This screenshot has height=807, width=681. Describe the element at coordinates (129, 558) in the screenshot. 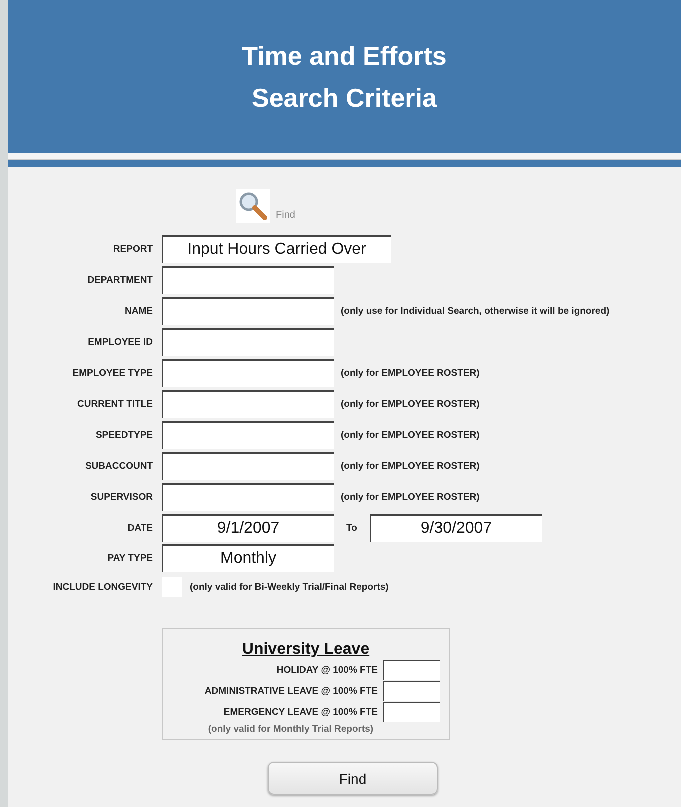

I see `field-label: PAY TYPE` at that location.